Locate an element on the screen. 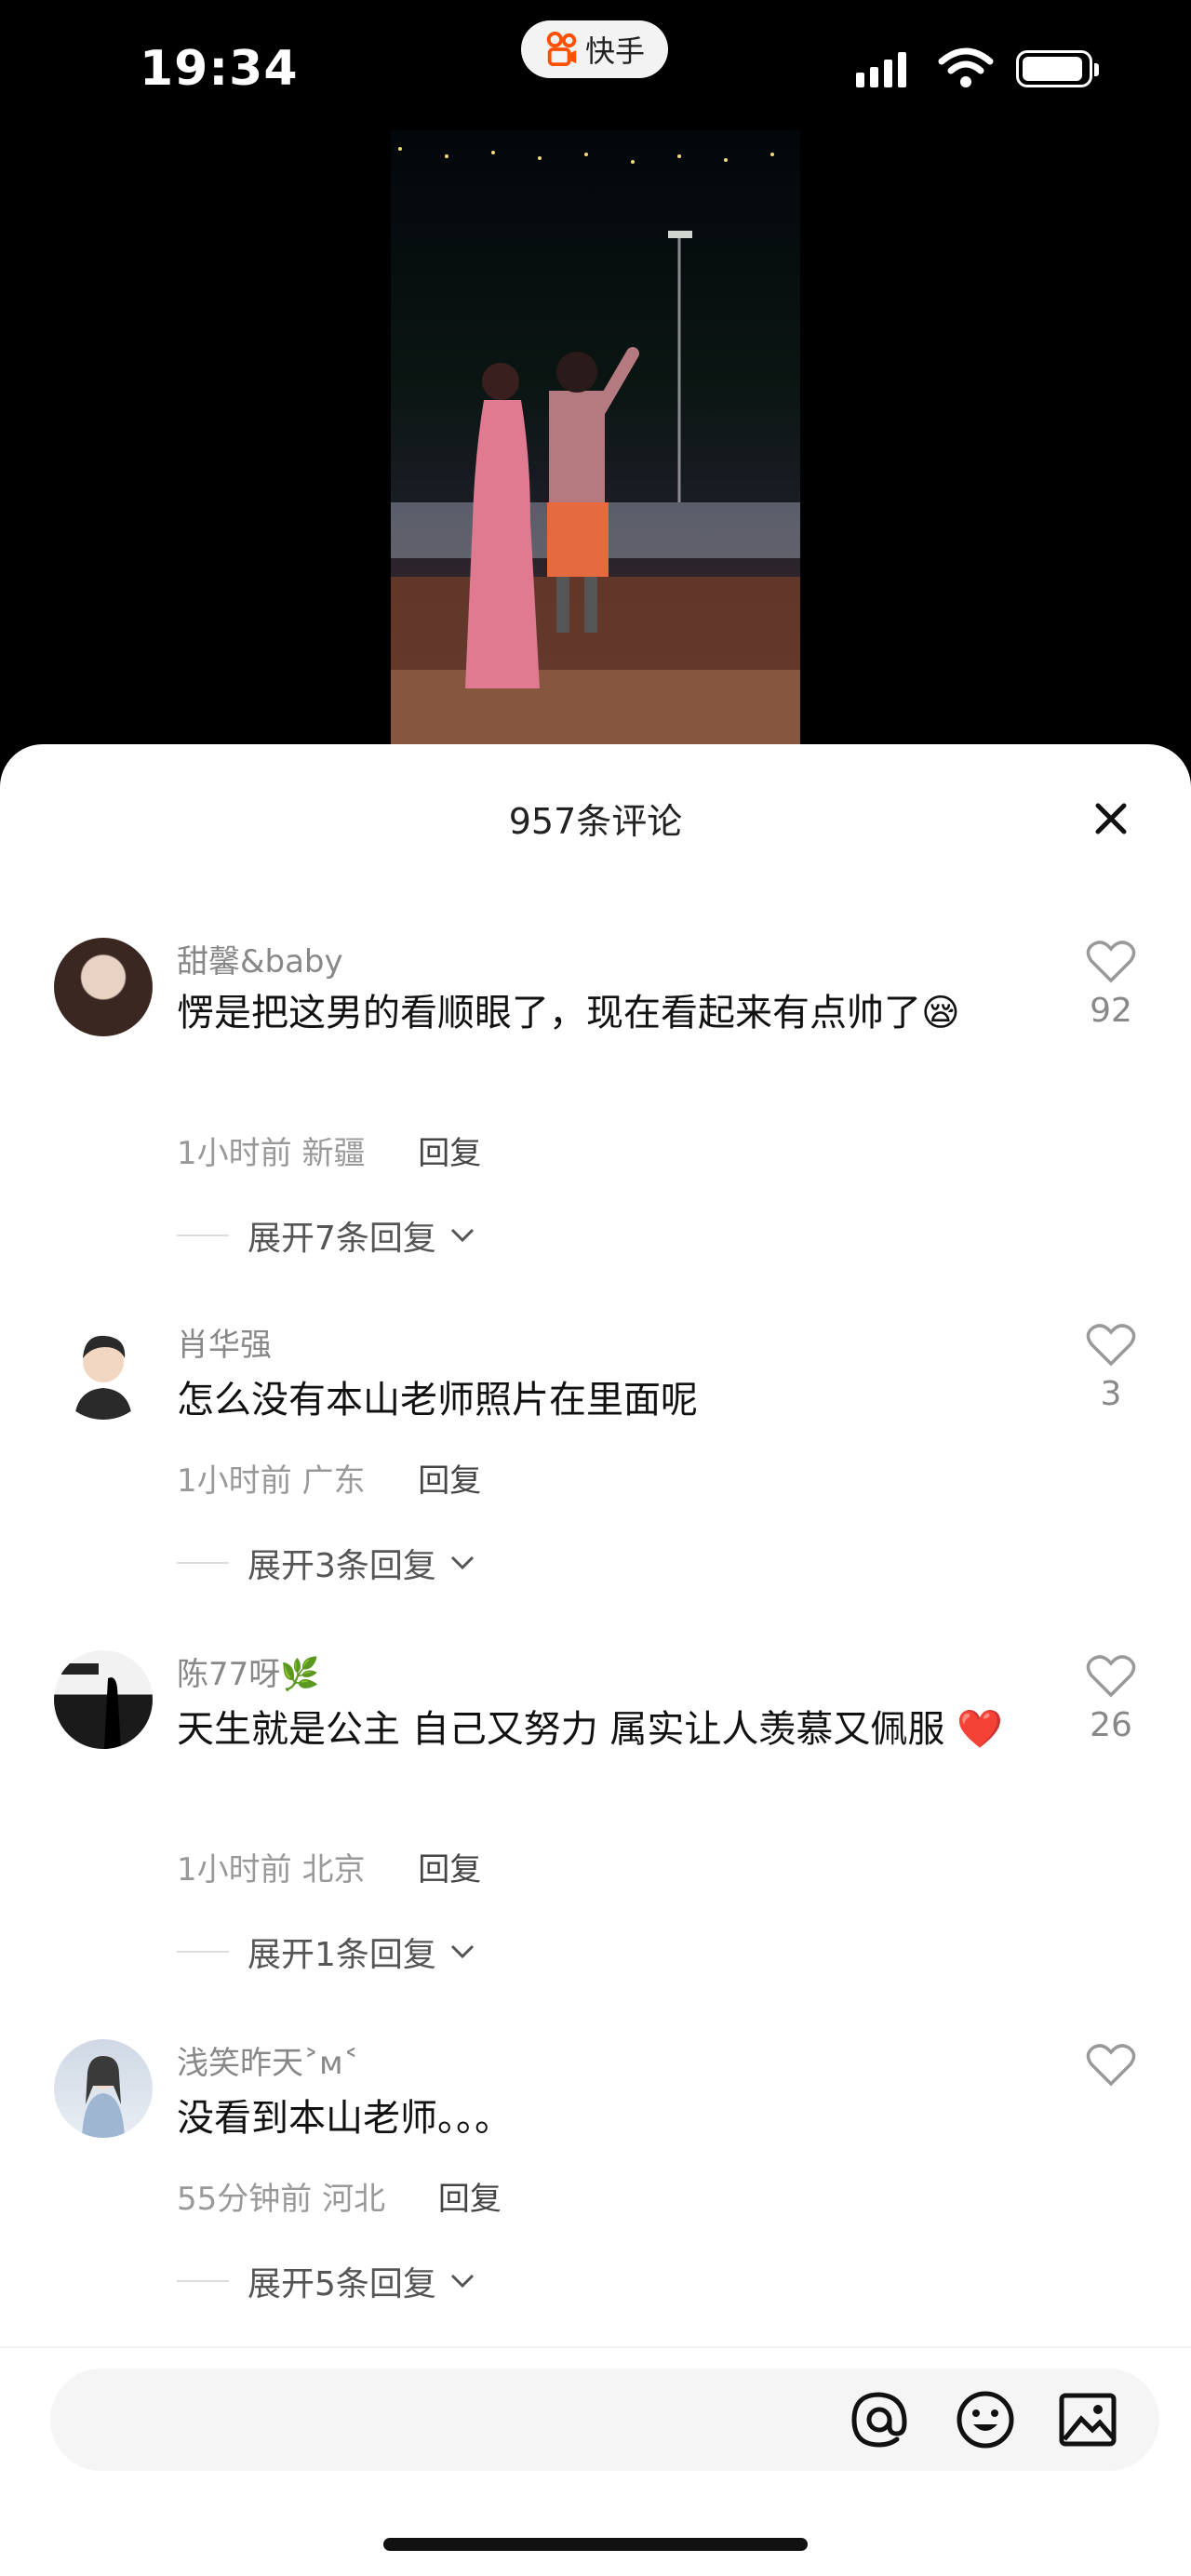  comment-meta: 1小时前 新疆 回复 is located at coordinates (329, 1150).